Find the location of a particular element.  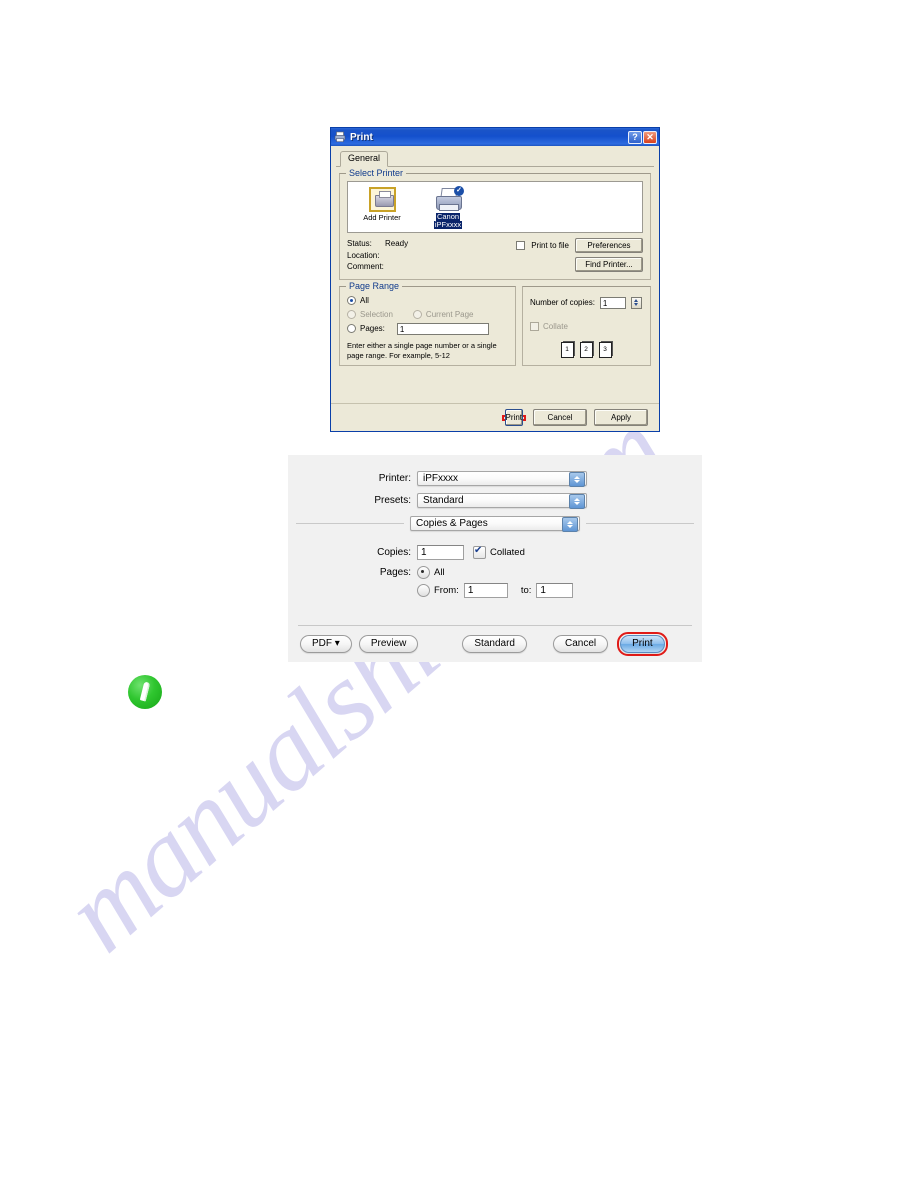

collated-label: Collated is located at coordinates (507, 552).